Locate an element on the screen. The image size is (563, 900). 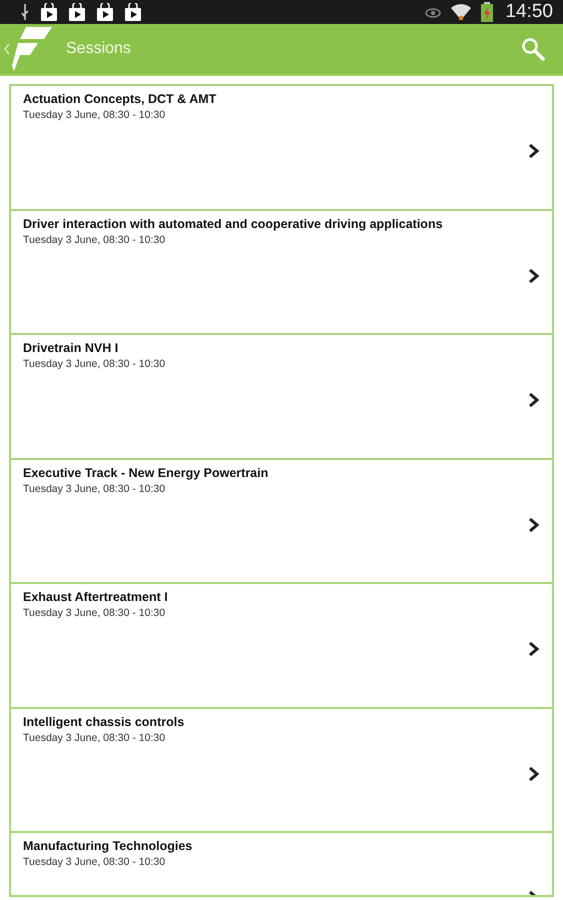
session-title: Manufacturing Technologies is located at coordinates (108, 846).